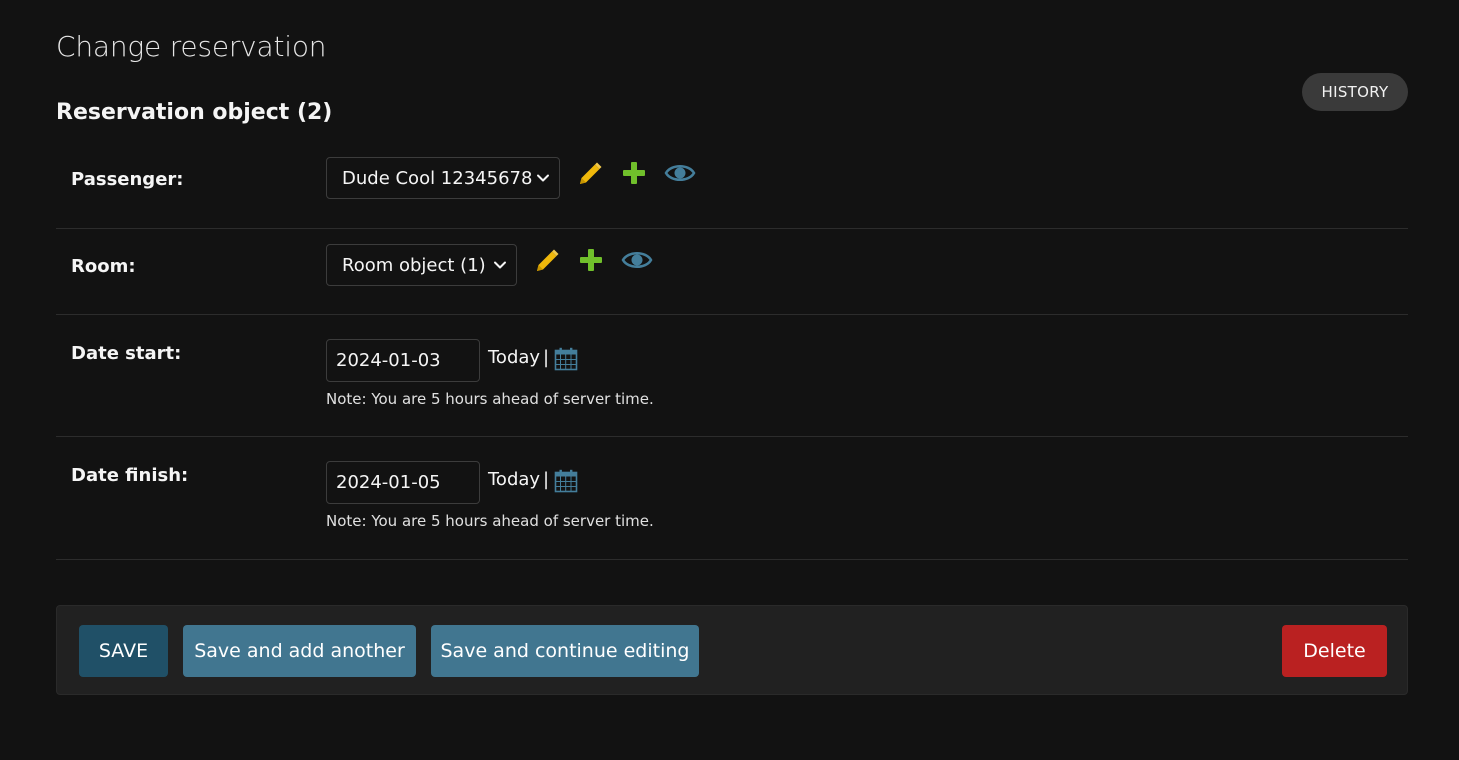  Describe the element at coordinates (1355, 92) in the screenshot. I see `history-button: HISTORY` at that location.